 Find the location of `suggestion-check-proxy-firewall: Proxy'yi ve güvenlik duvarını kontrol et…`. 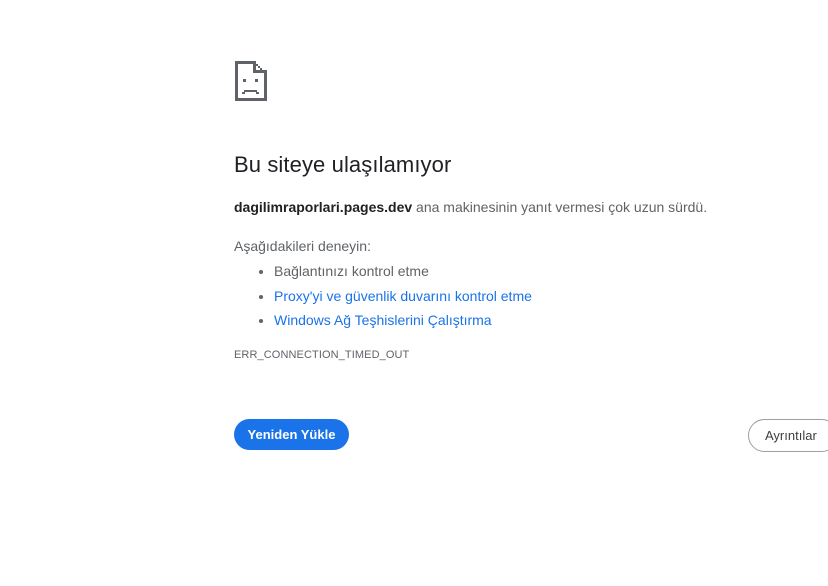

suggestion-check-proxy-firewall: Proxy'yi ve güvenlik duvarını kontrol et… is located at coordinates (403, 296).